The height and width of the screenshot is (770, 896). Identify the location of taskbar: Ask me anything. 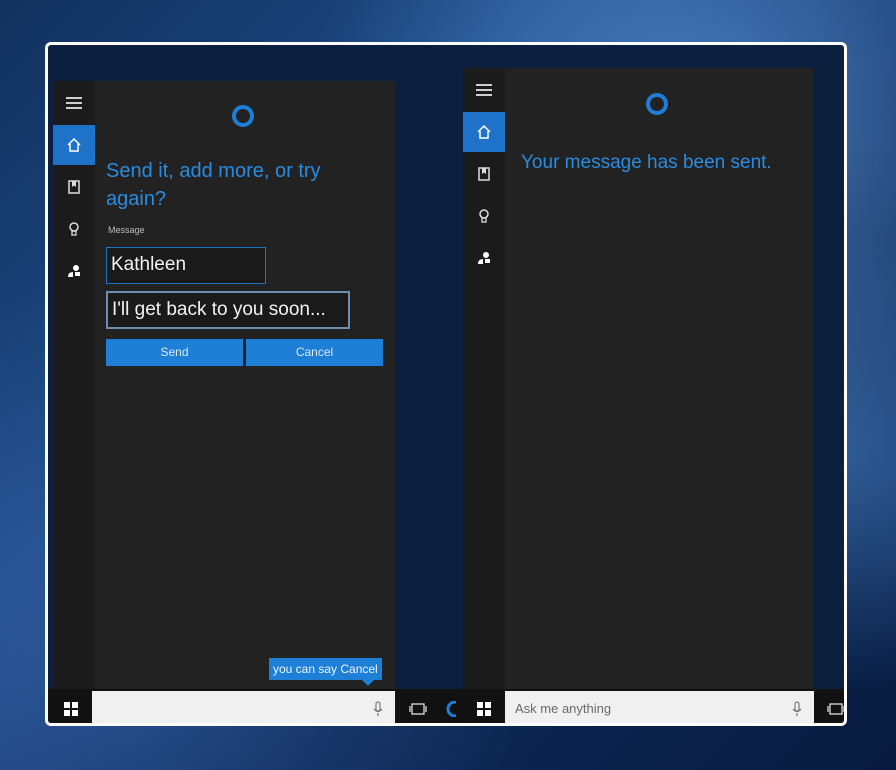
(446, 706).